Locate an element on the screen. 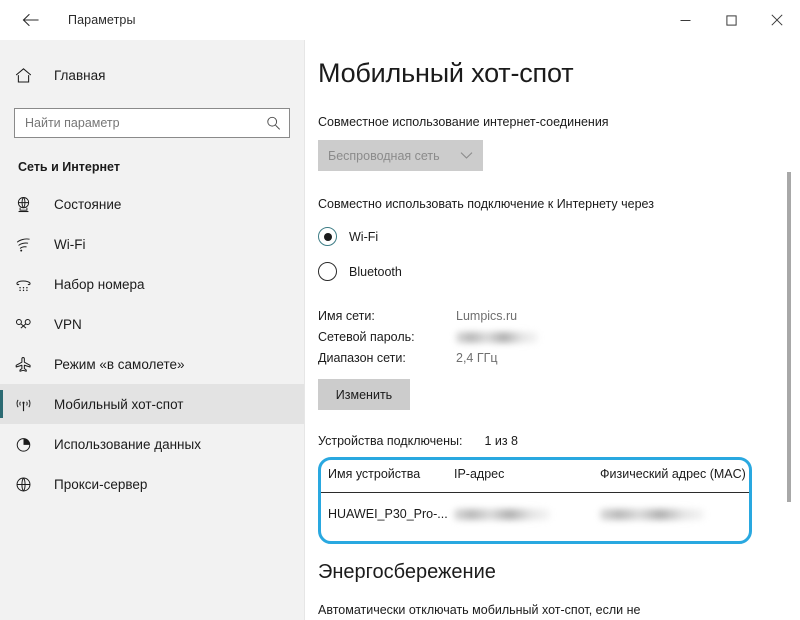 The image size is (800, 620). minimize-button is located at coordinates (685, 20).